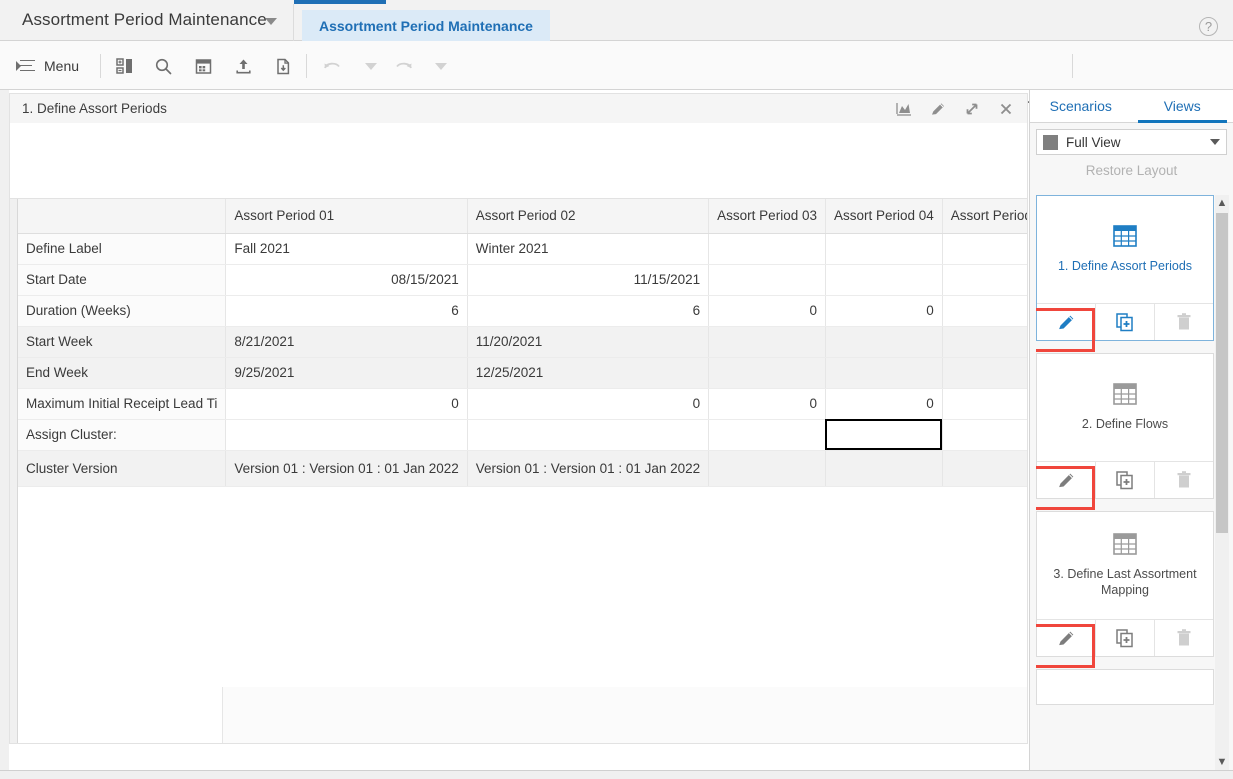 This screenshot has width=1233, height=779. Describe the element at coordinates (346, 373) in the screenshot. I see `grid-cell: 9/25/2021` at that location.